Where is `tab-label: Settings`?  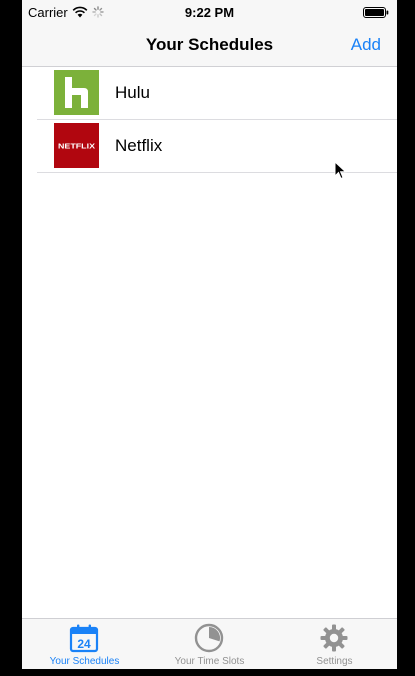
tab-label: Settings is located at coordinates (334, 661).